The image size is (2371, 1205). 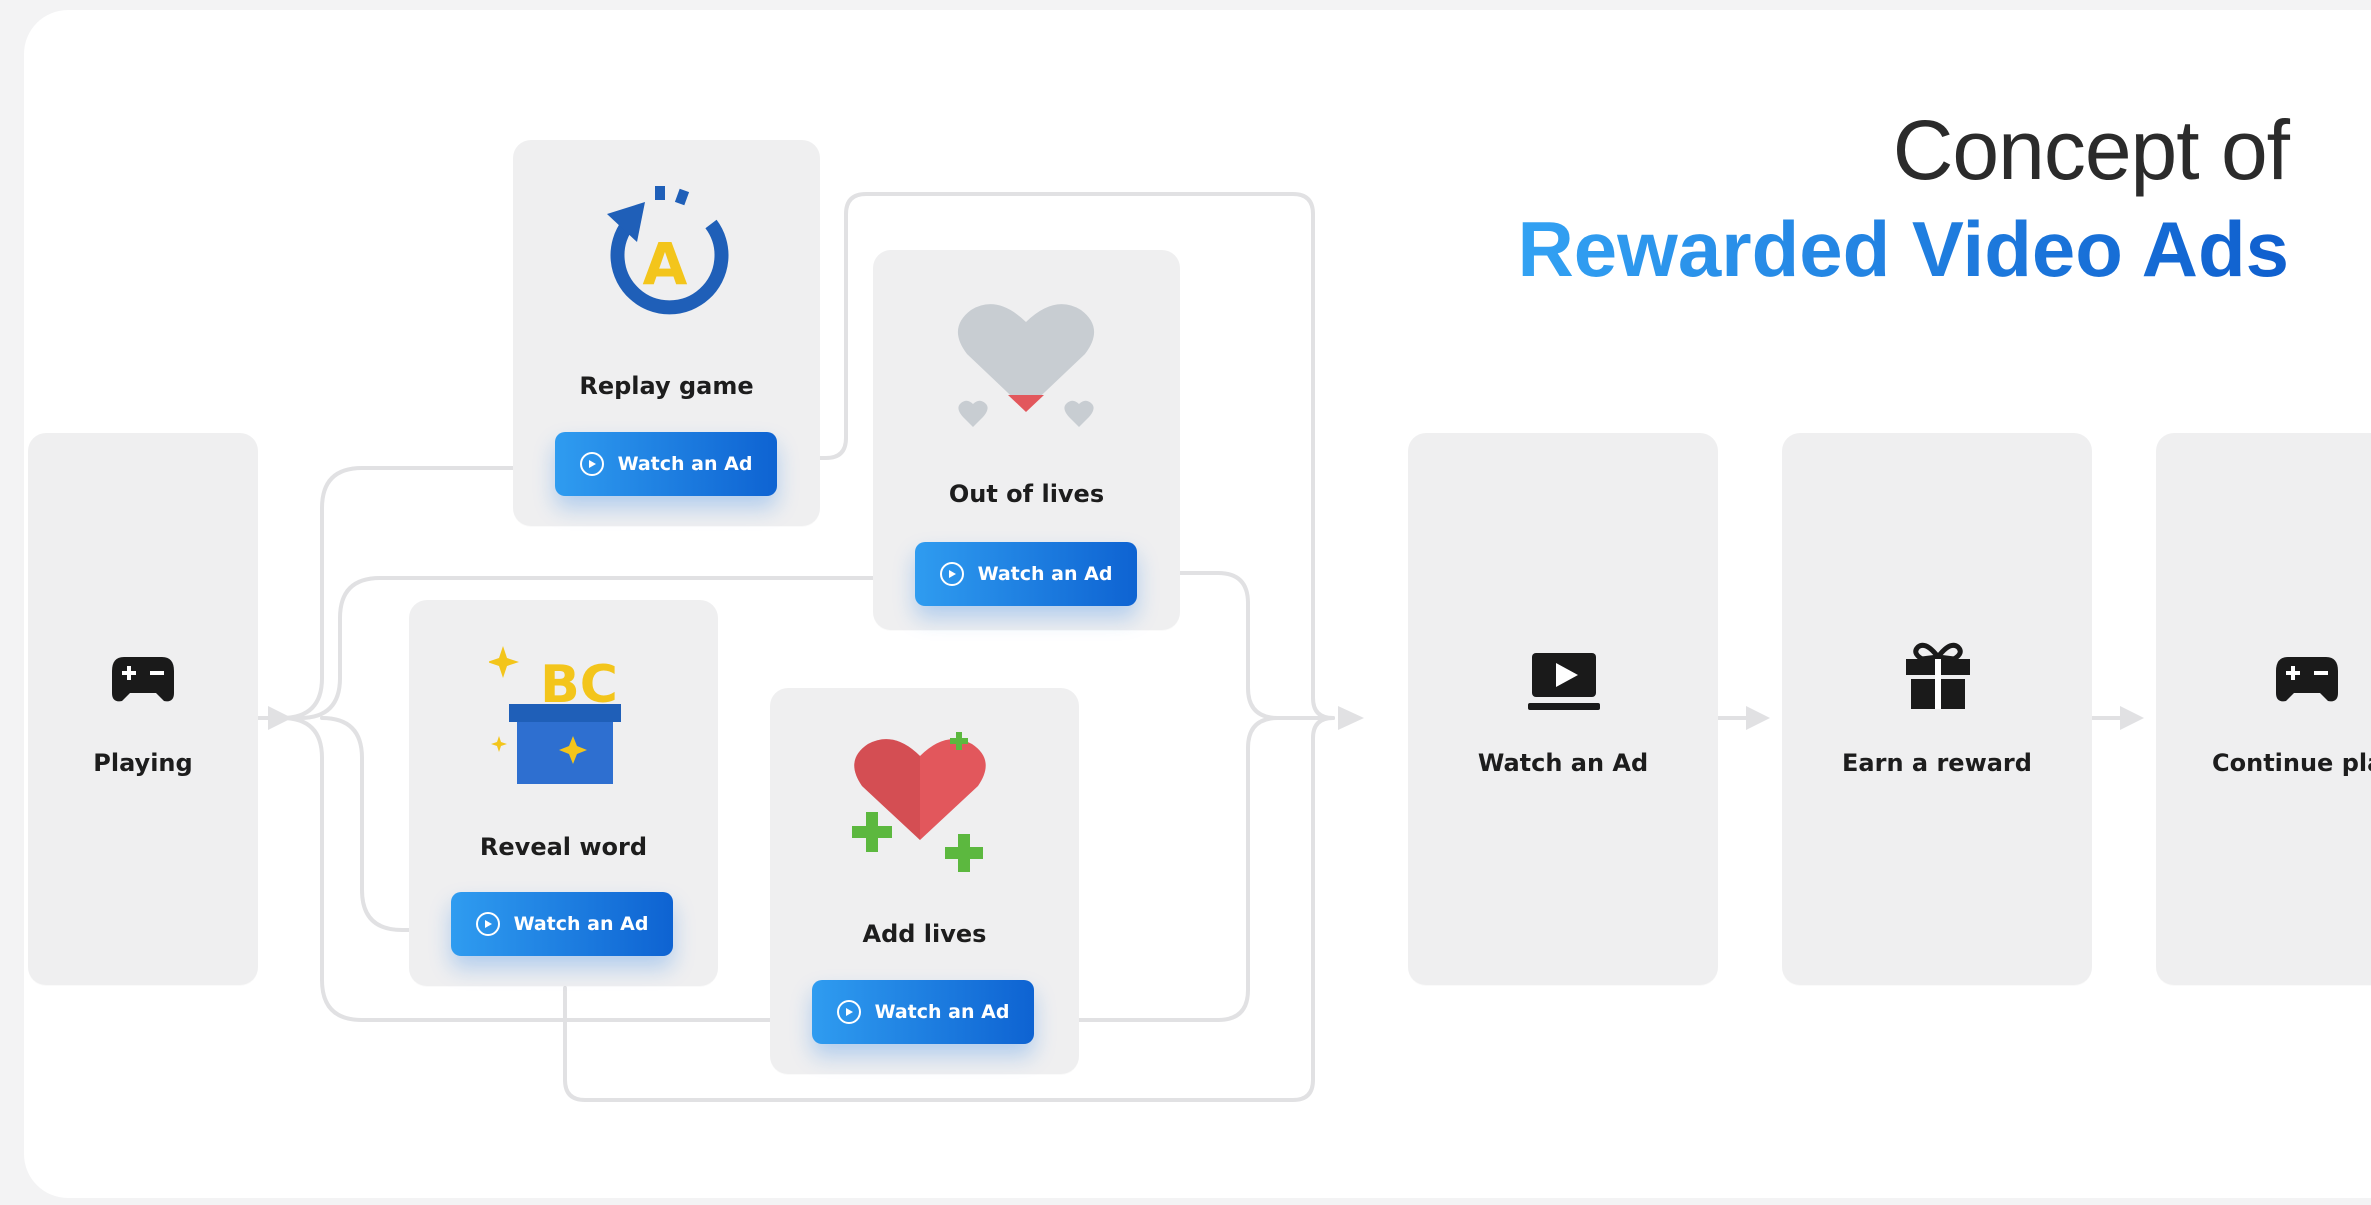 What do you see at coordinates (2291, 763) in the screenshot?
I see `flow-label-continue-playing: Continue playing` at bounding box center [2291, 763].